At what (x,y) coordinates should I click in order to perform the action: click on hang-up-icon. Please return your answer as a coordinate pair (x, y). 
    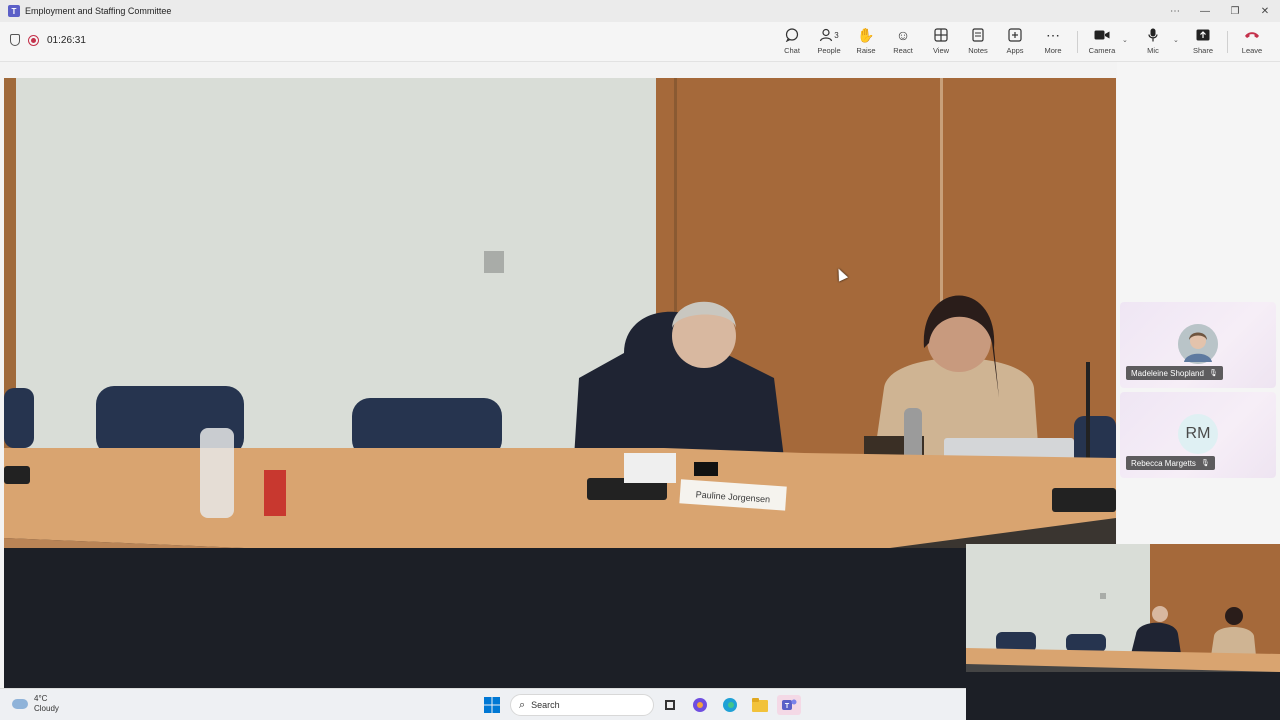
    Looking at the image, I should click on (1252, 35).